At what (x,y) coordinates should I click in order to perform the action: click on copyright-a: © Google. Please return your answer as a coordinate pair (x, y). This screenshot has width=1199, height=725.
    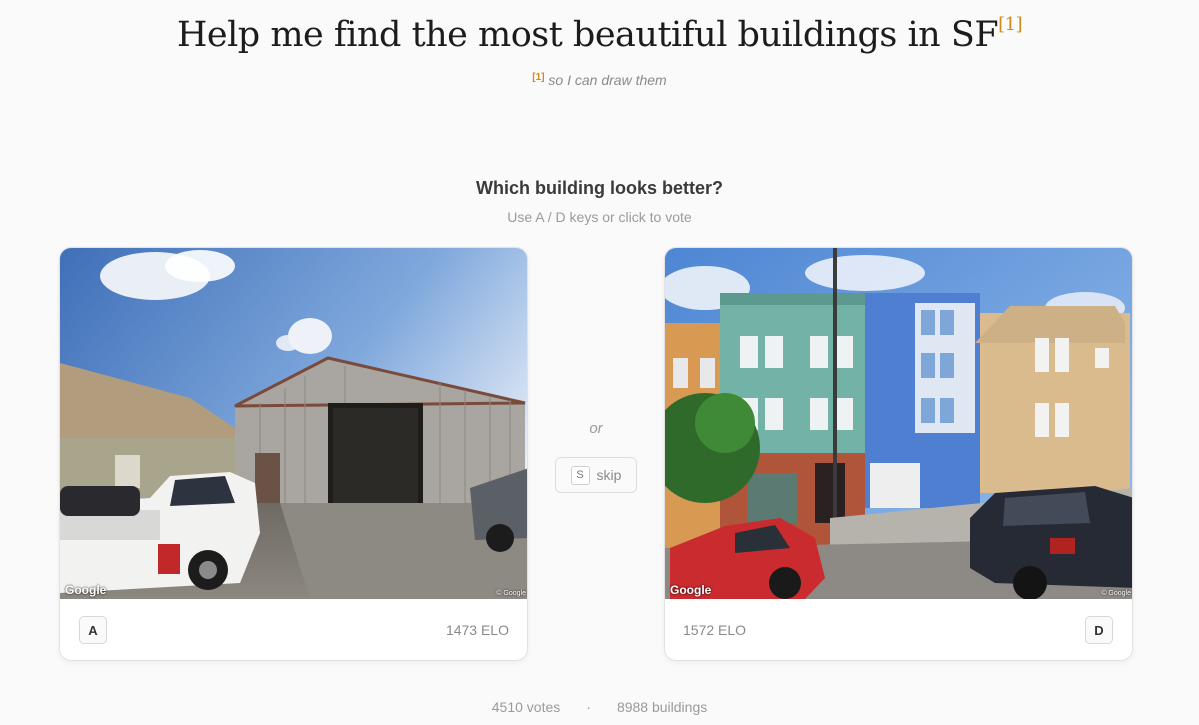
    Looking at the image, I should click on (511, 593).